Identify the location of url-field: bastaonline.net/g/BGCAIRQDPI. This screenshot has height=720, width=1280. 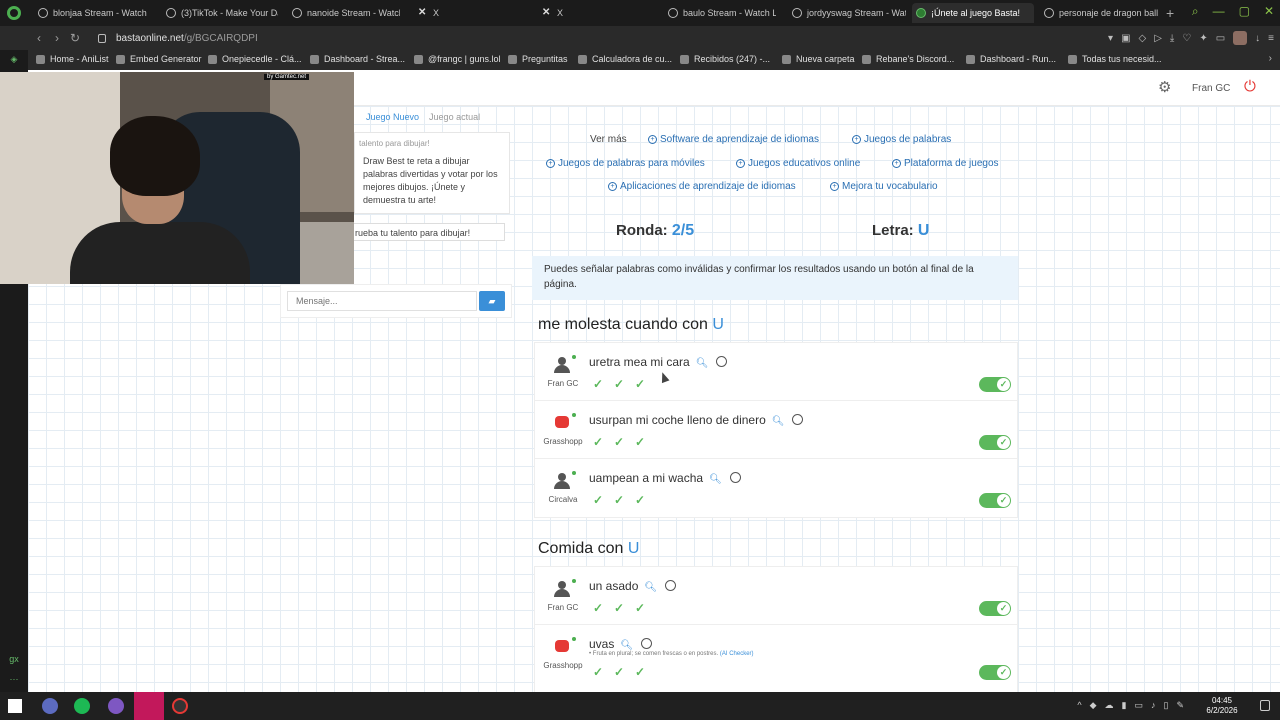
(178, 38).